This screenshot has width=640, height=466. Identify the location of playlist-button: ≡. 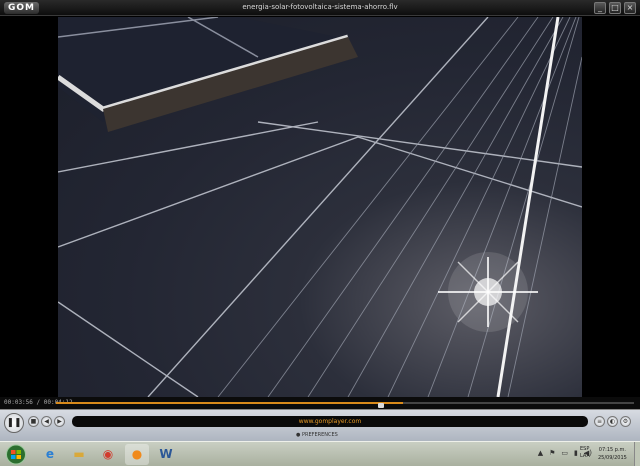
(599, 421).